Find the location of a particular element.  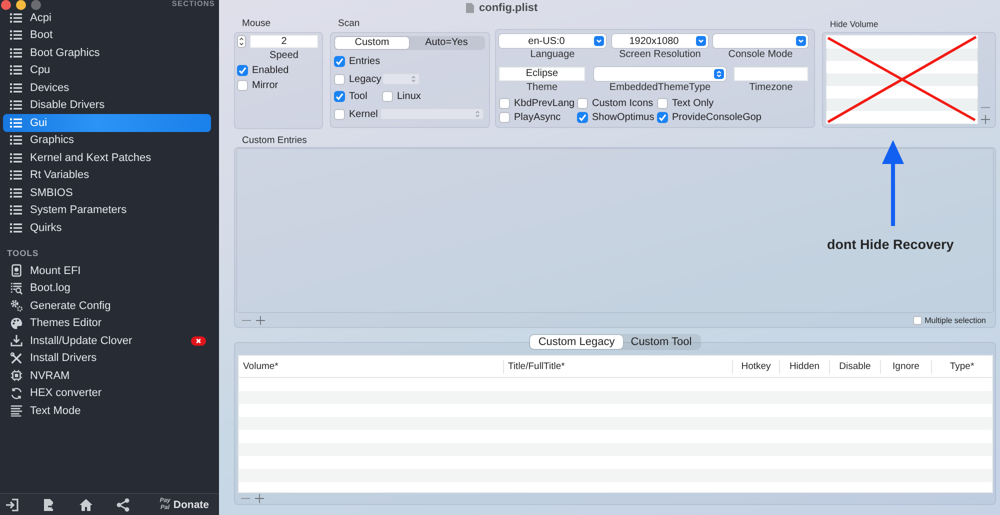

column-header: Disable is located at coordinates (854, 367).